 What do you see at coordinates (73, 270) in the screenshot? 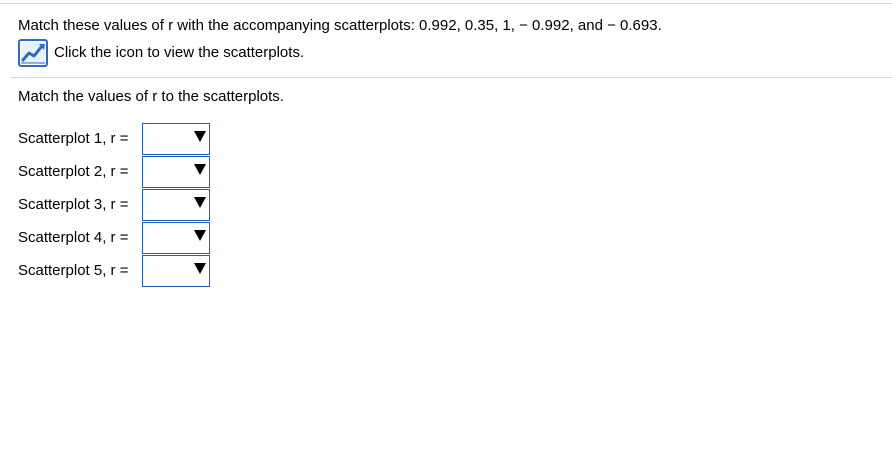
I see `scatterplot-5-label: Scatterplot 5, r =` at bounding box center [73, 270].